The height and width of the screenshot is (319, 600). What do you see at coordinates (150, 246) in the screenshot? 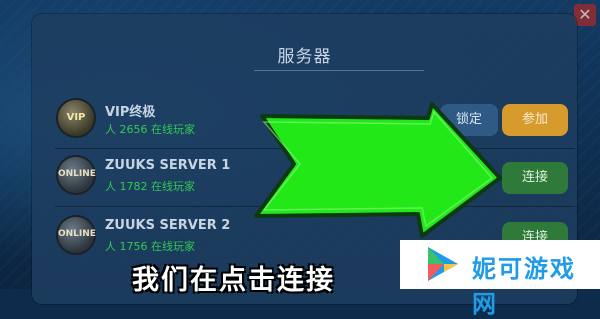
I see `server-players: 人 1756 在线玩家` at bounding box center [150, 246].